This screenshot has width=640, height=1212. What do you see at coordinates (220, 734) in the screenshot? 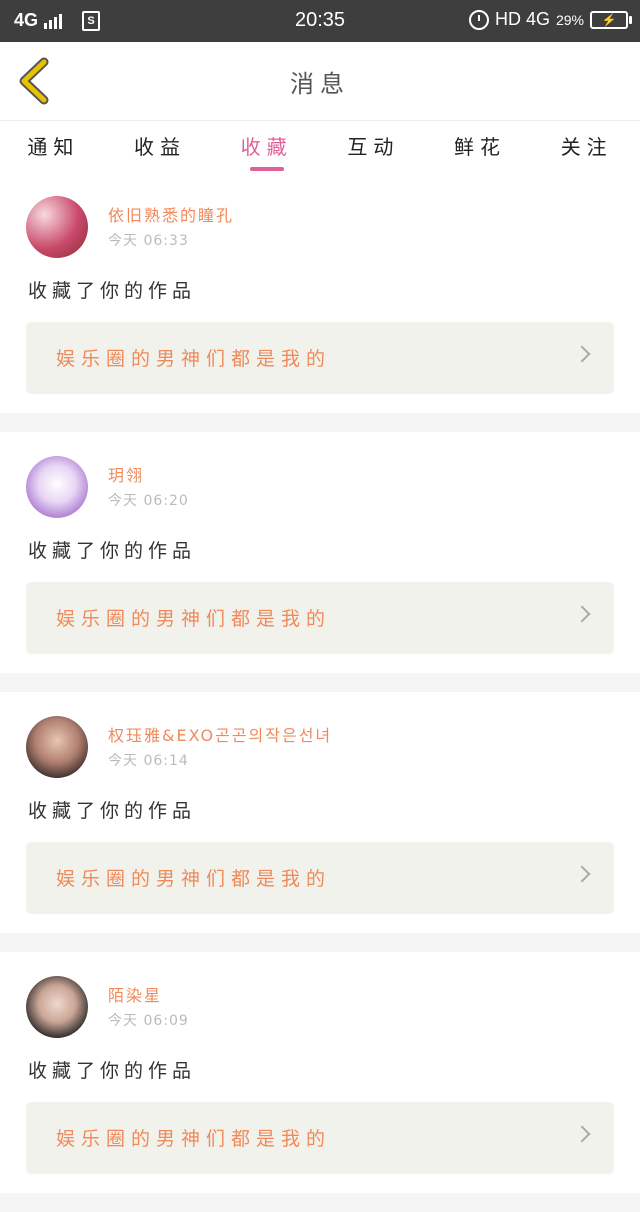
I see `user-name: 权珏雅&EXO곤곤의작은선녀` at bounding box center [220, 734].